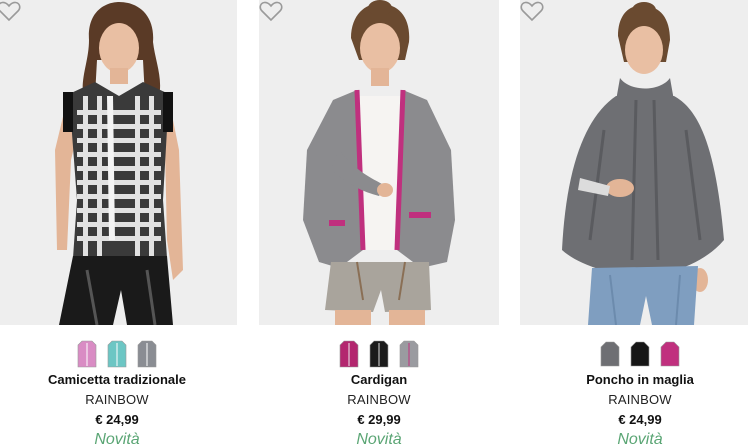 The image size is (748, 447). What do you see at coordinates (379, 379) in the screenshot?
I see `product-name: Cardigan` at bounding box center [379, 379].